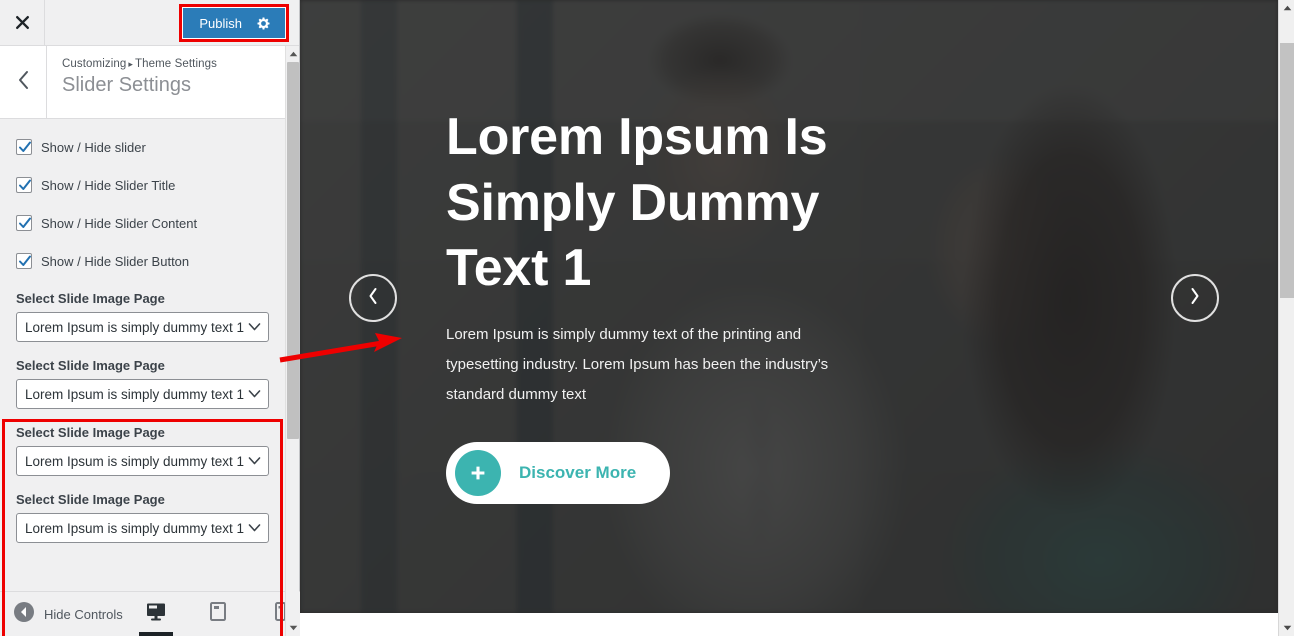 The image size is (1294, 636). I want to click on panel-back-button, so click(23, 82).